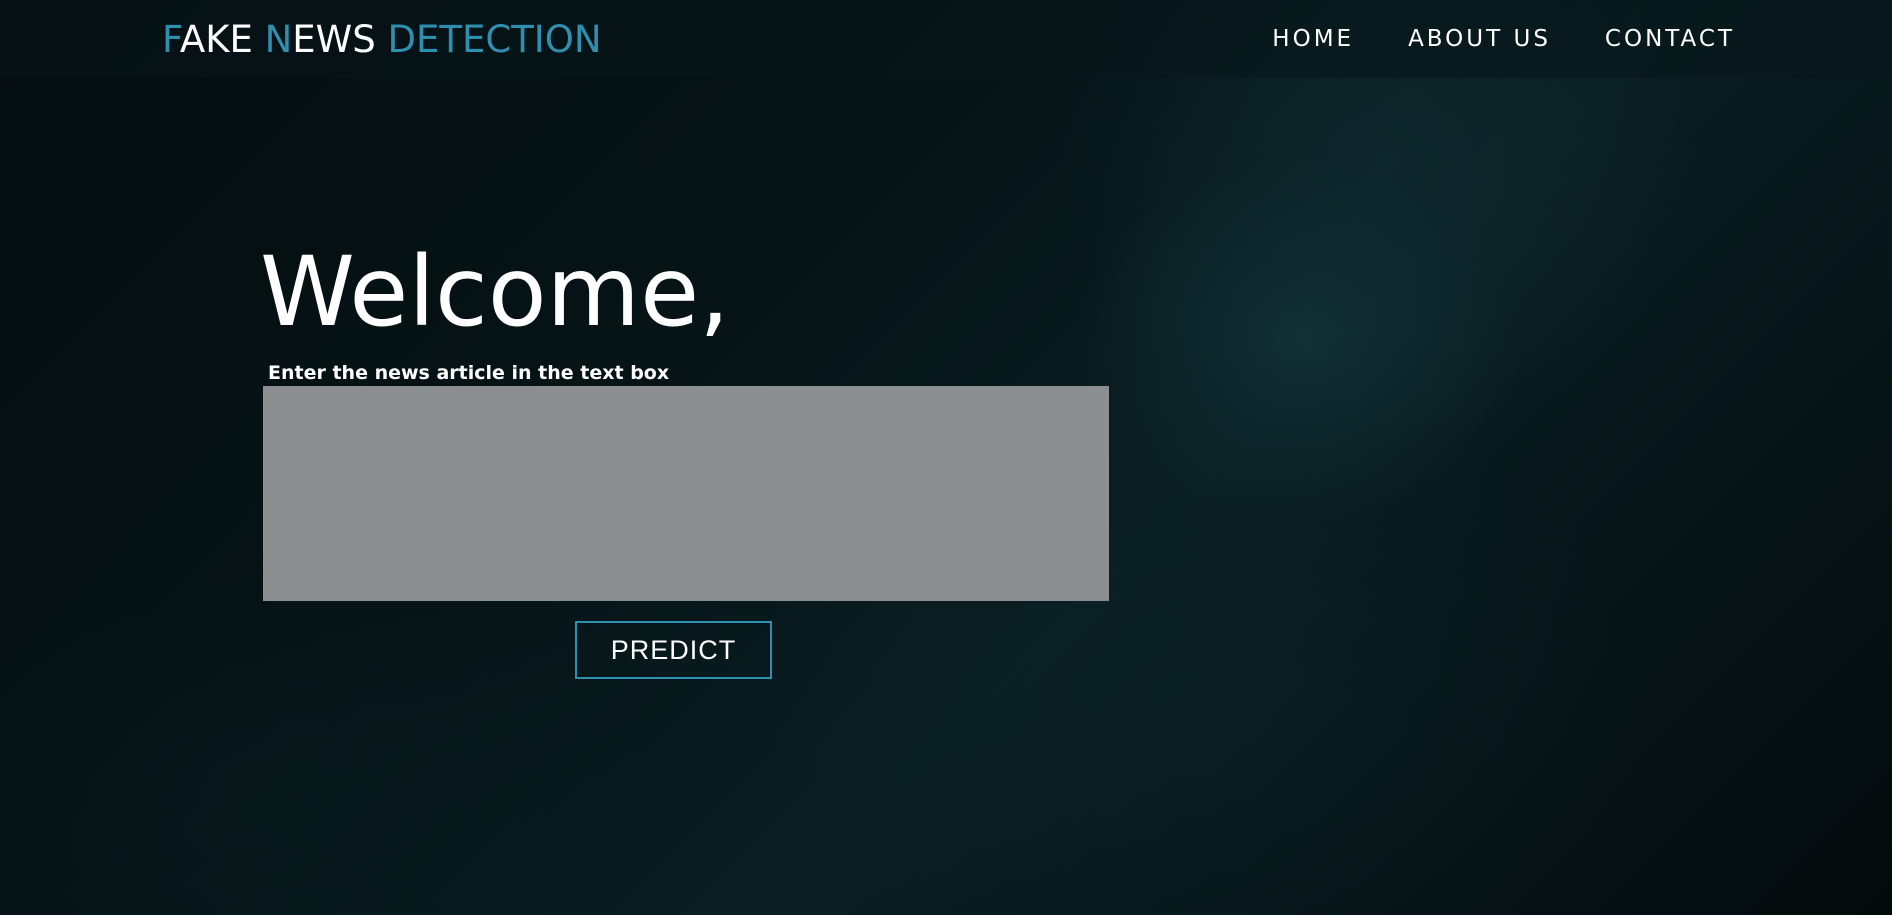  Describe the element at coordinates (495, 292) in the screenshot. I see `welcome-heading: Welcome,` at that location.